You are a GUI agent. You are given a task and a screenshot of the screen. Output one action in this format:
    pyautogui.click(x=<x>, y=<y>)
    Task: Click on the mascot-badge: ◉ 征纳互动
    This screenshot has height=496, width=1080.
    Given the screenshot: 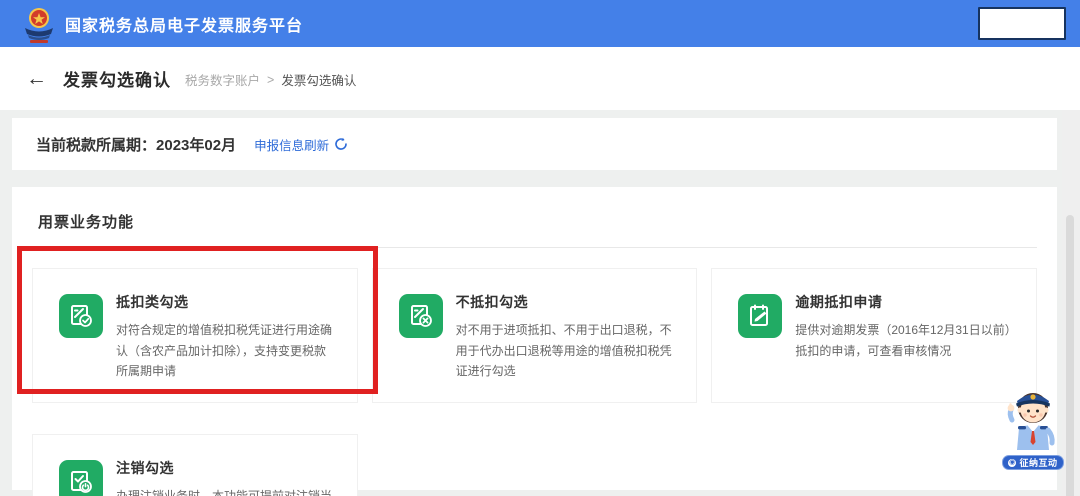 What is the action you would take?
    pyautogui.click(x=1033, y=462)
    